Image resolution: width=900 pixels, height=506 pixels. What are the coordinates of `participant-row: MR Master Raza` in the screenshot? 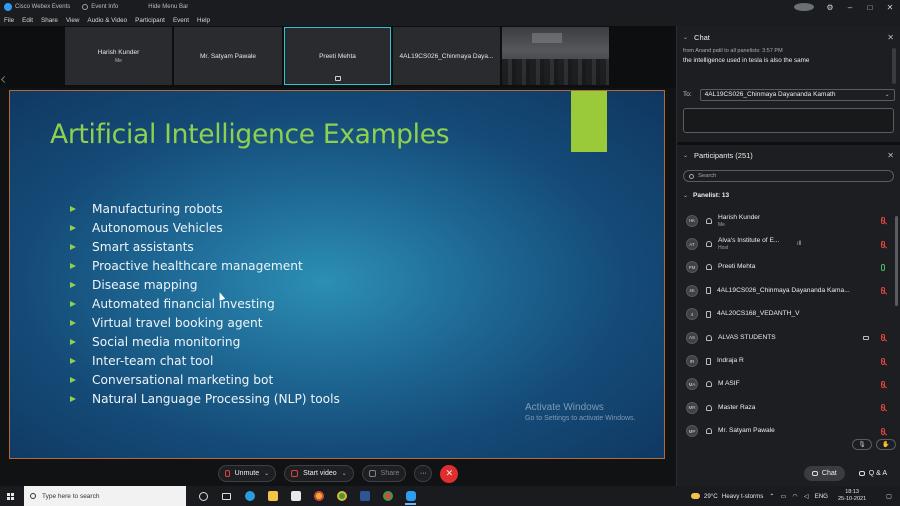 It's located at (788, 407).